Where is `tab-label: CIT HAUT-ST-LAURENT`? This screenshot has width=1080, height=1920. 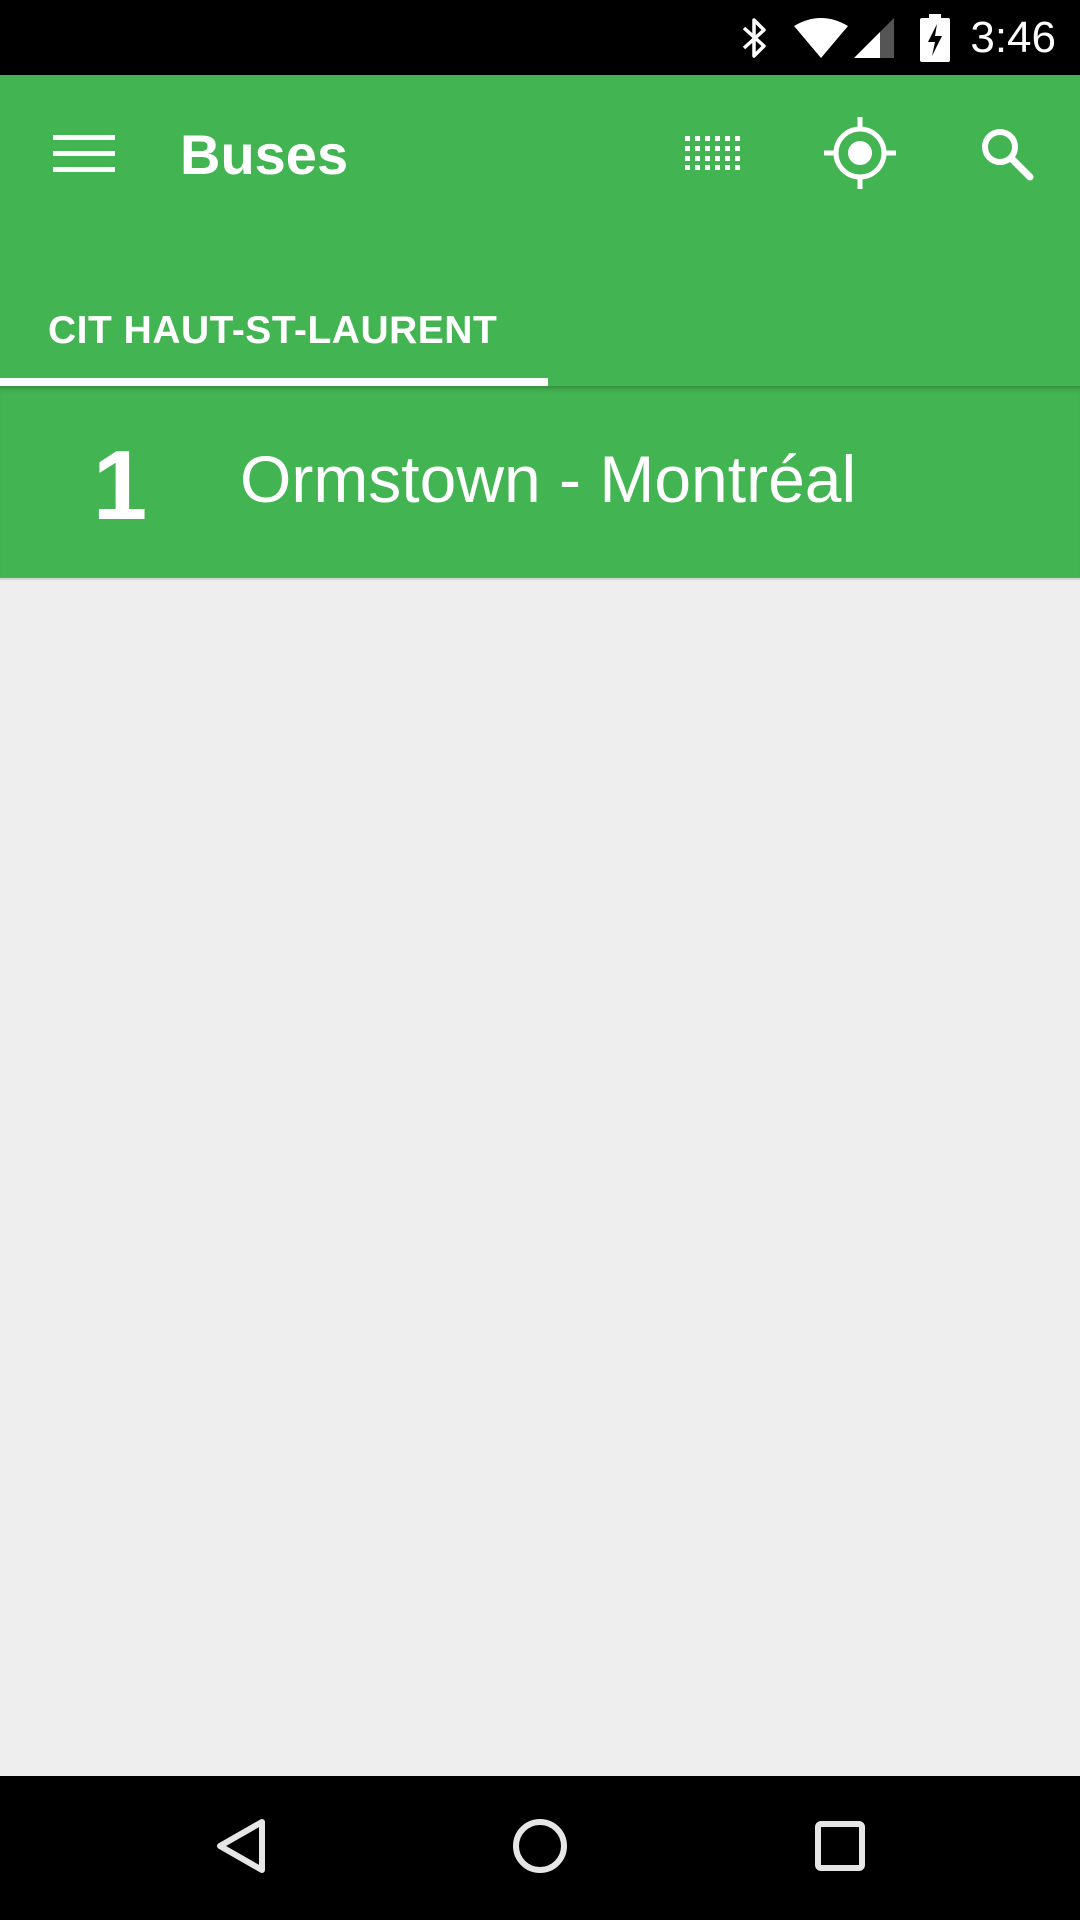 tab-label: CIT HAUT-ST-LAURENT is located at coordinates (273, 330).